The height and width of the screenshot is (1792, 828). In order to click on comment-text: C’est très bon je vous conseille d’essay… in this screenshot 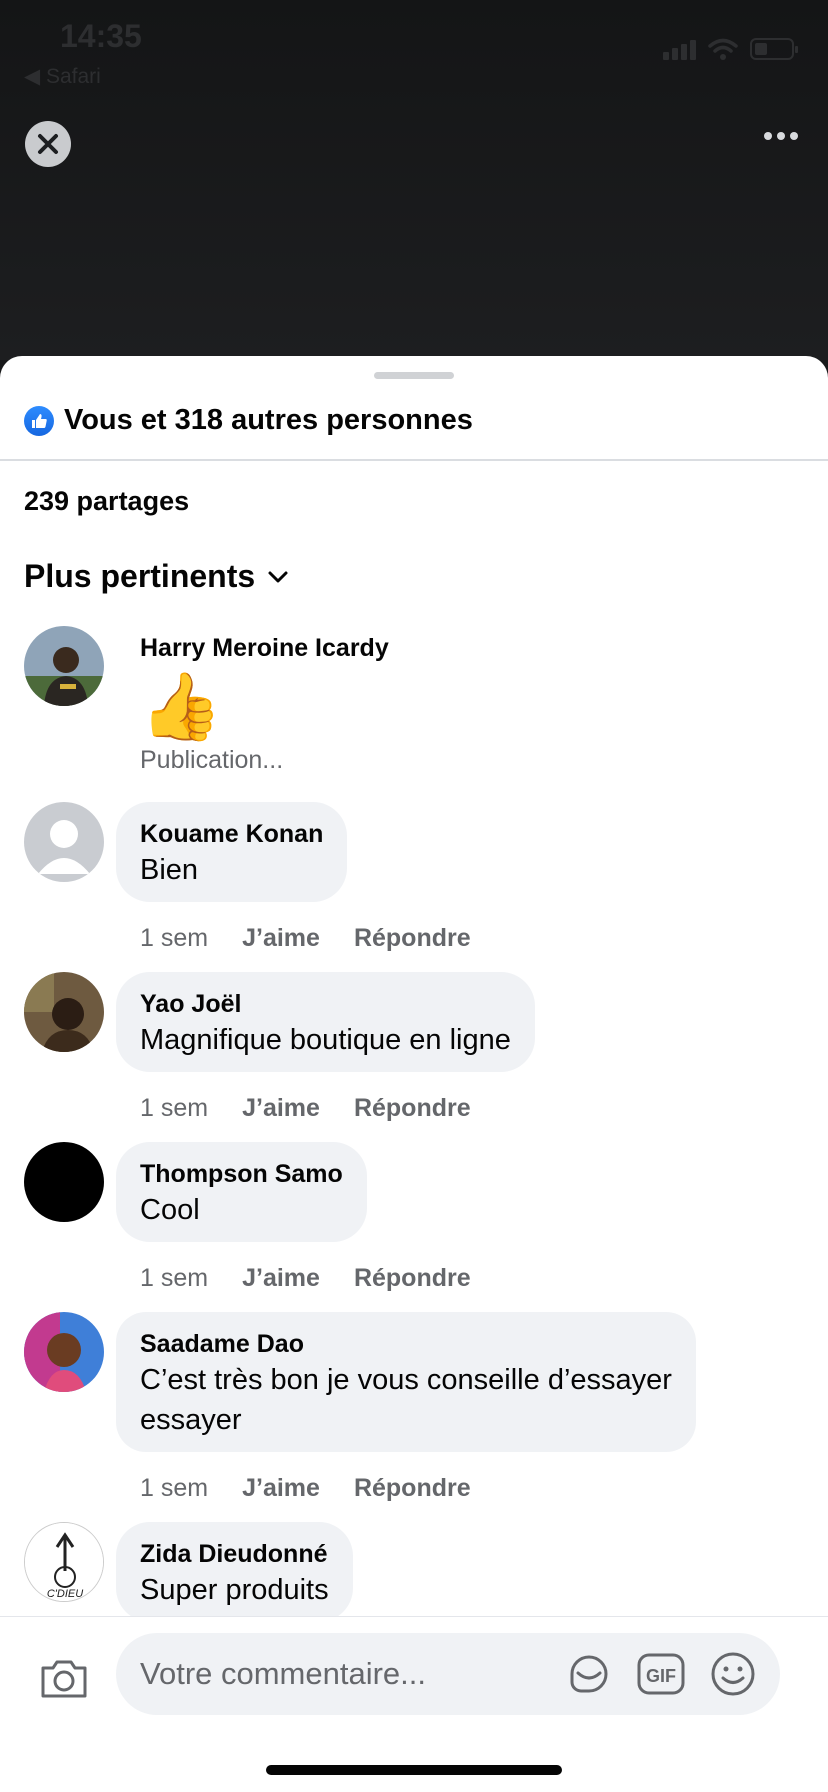, I will do `click(406, 1380)`.